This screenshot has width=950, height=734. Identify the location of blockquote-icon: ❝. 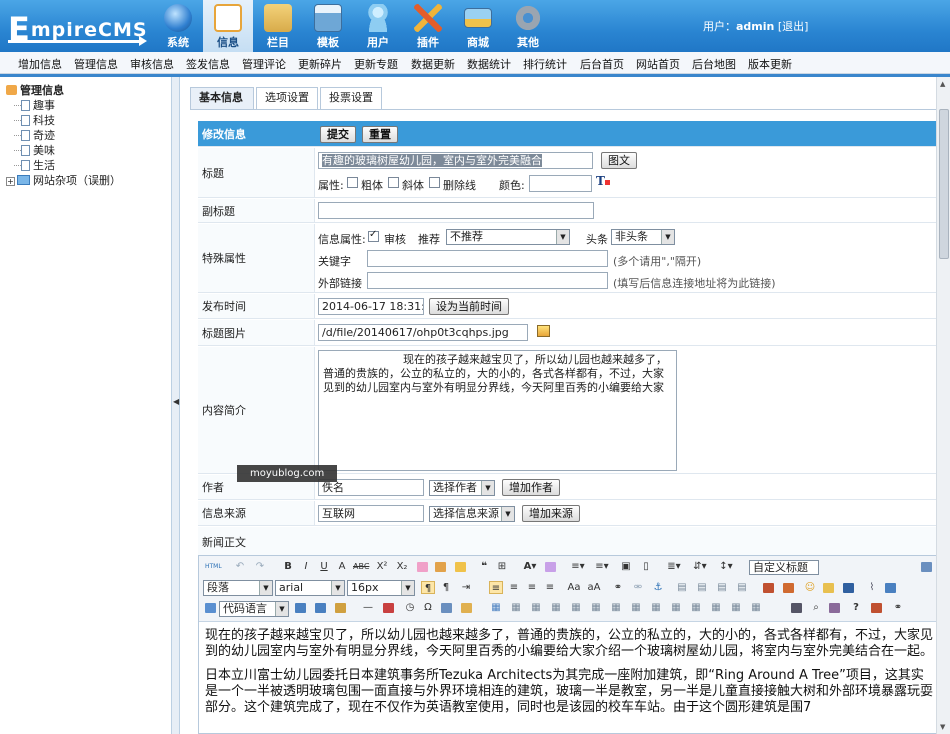
(484, 566).